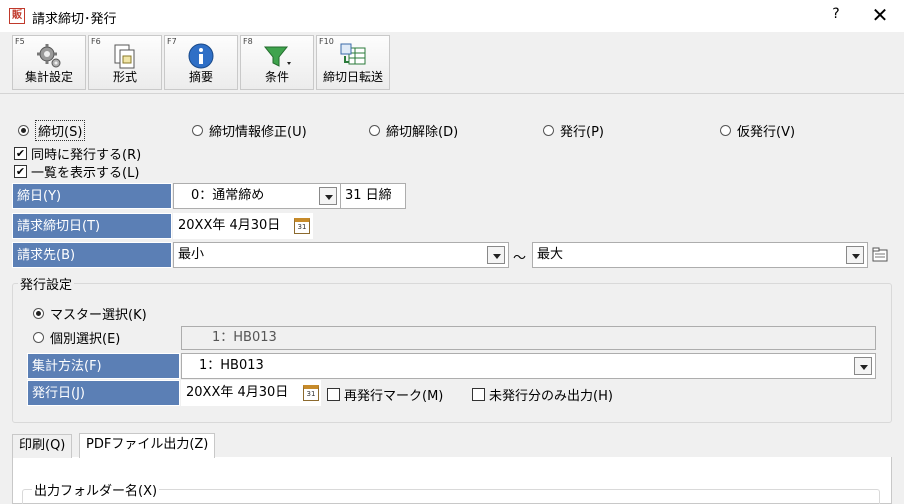 The height and width of the screenshot is (504, 904). I want to click on billing-to-to-value: 最大, so click(550, 254).